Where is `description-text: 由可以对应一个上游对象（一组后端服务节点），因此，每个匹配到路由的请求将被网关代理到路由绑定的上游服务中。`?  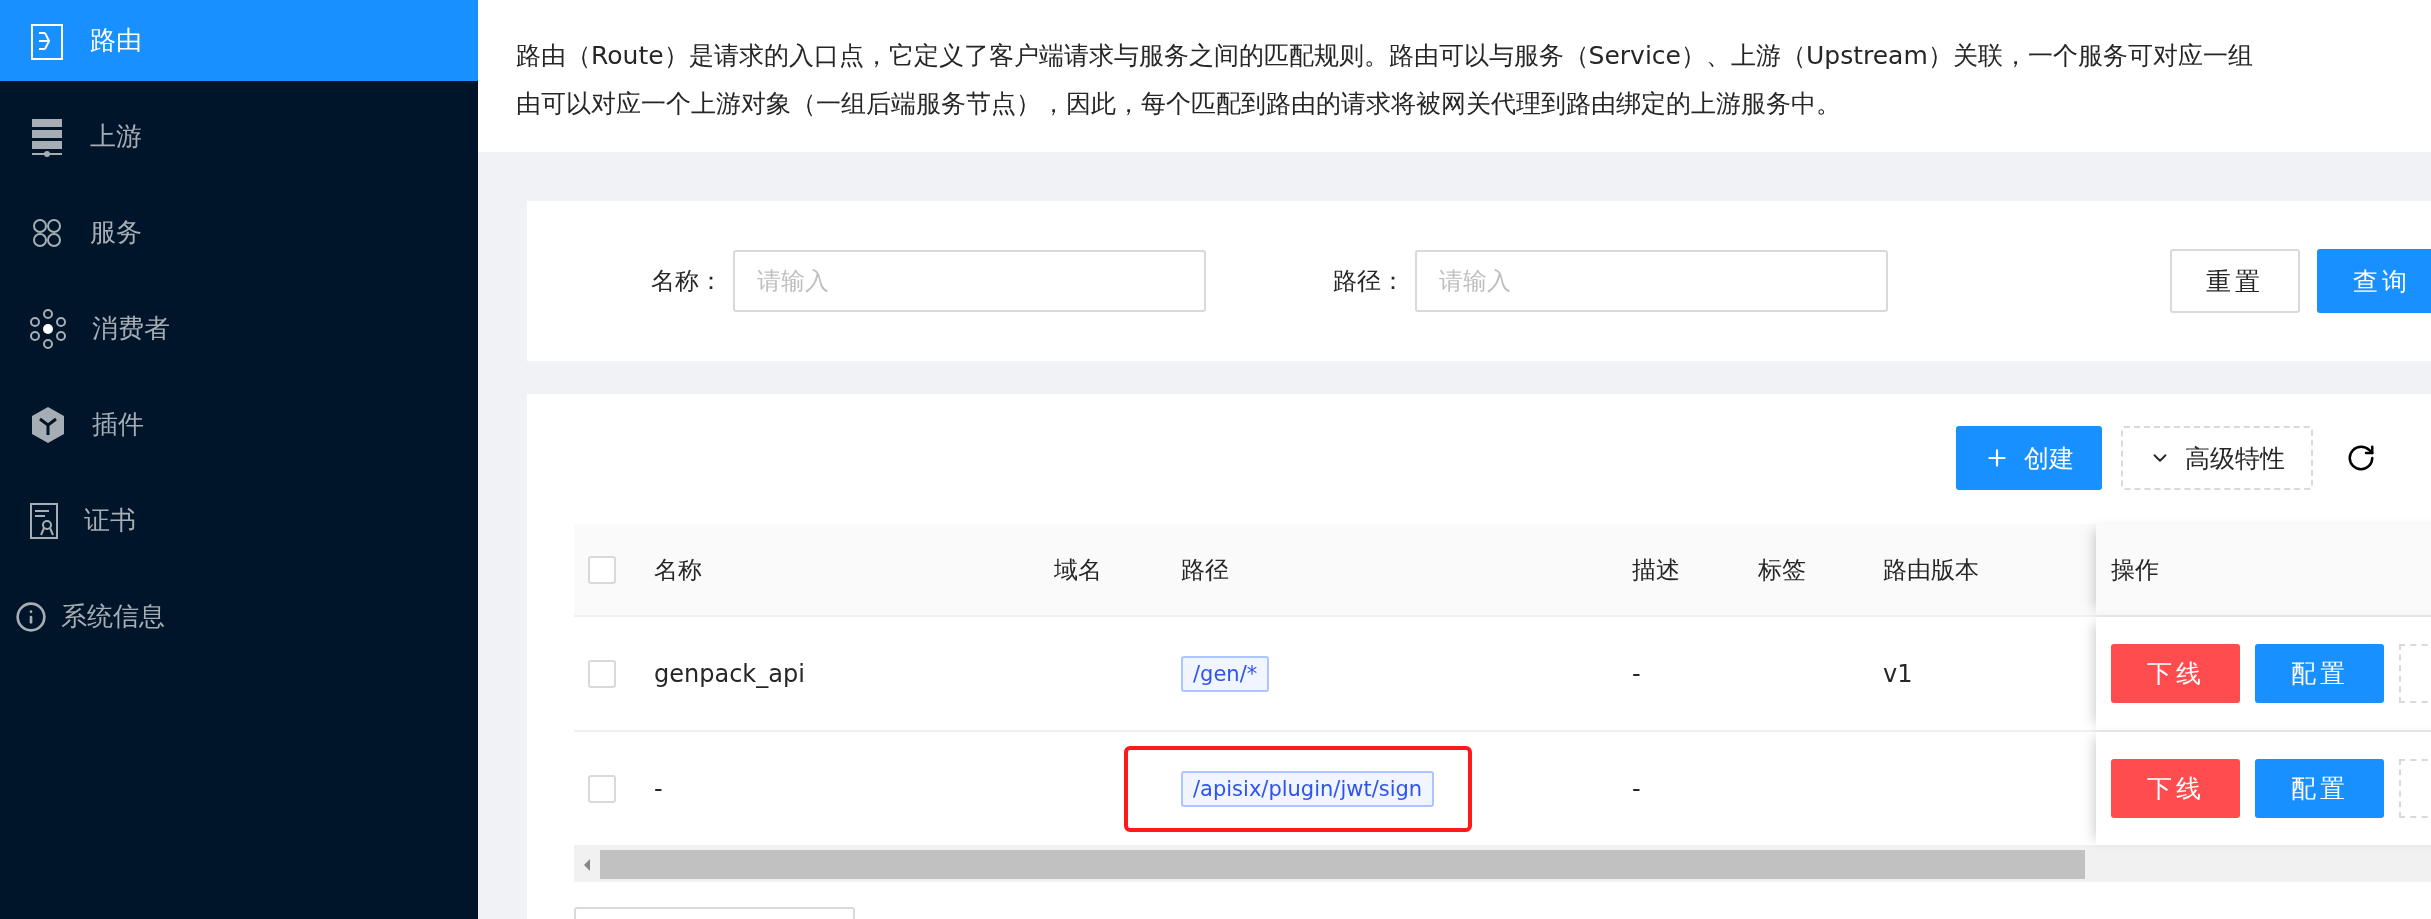 description-text: 由可以对应一个上游对象（一组后端服务节点），因此，每个匹配到路由的请求将被网关代理到路由绑定的上游服务中。 is located at coordinates (1179, 104).